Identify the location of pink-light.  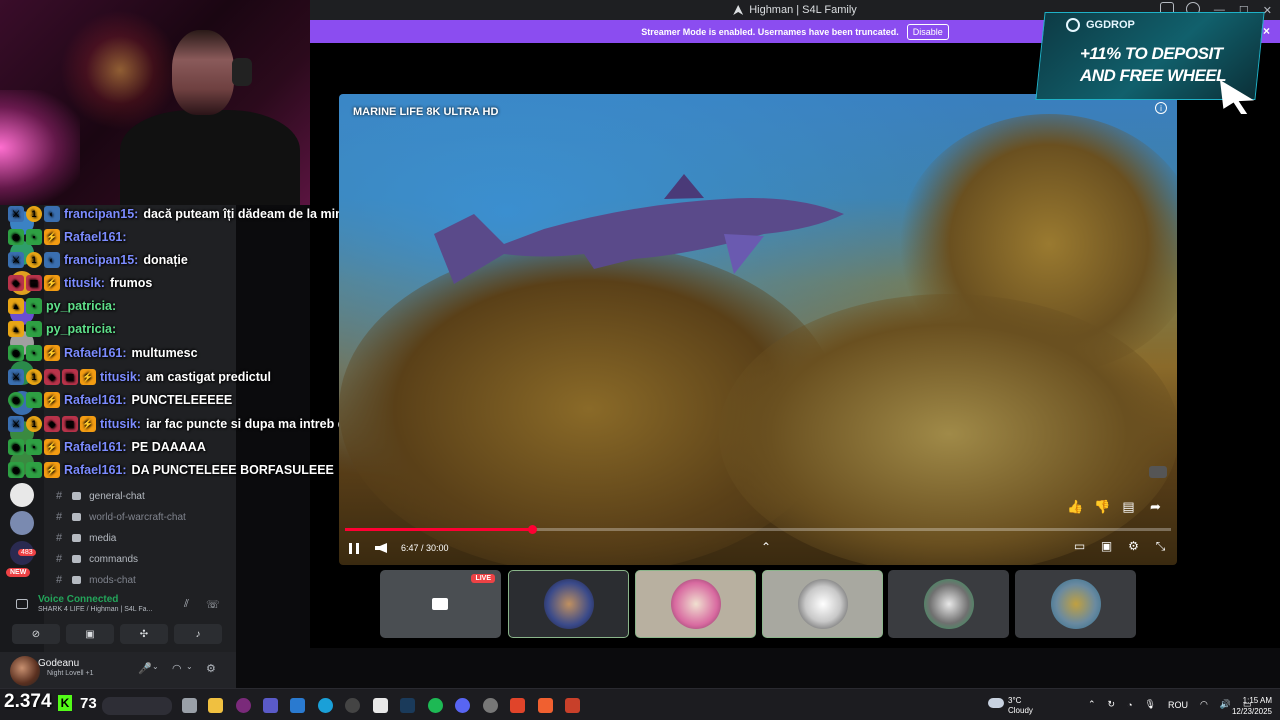
(40, 147).